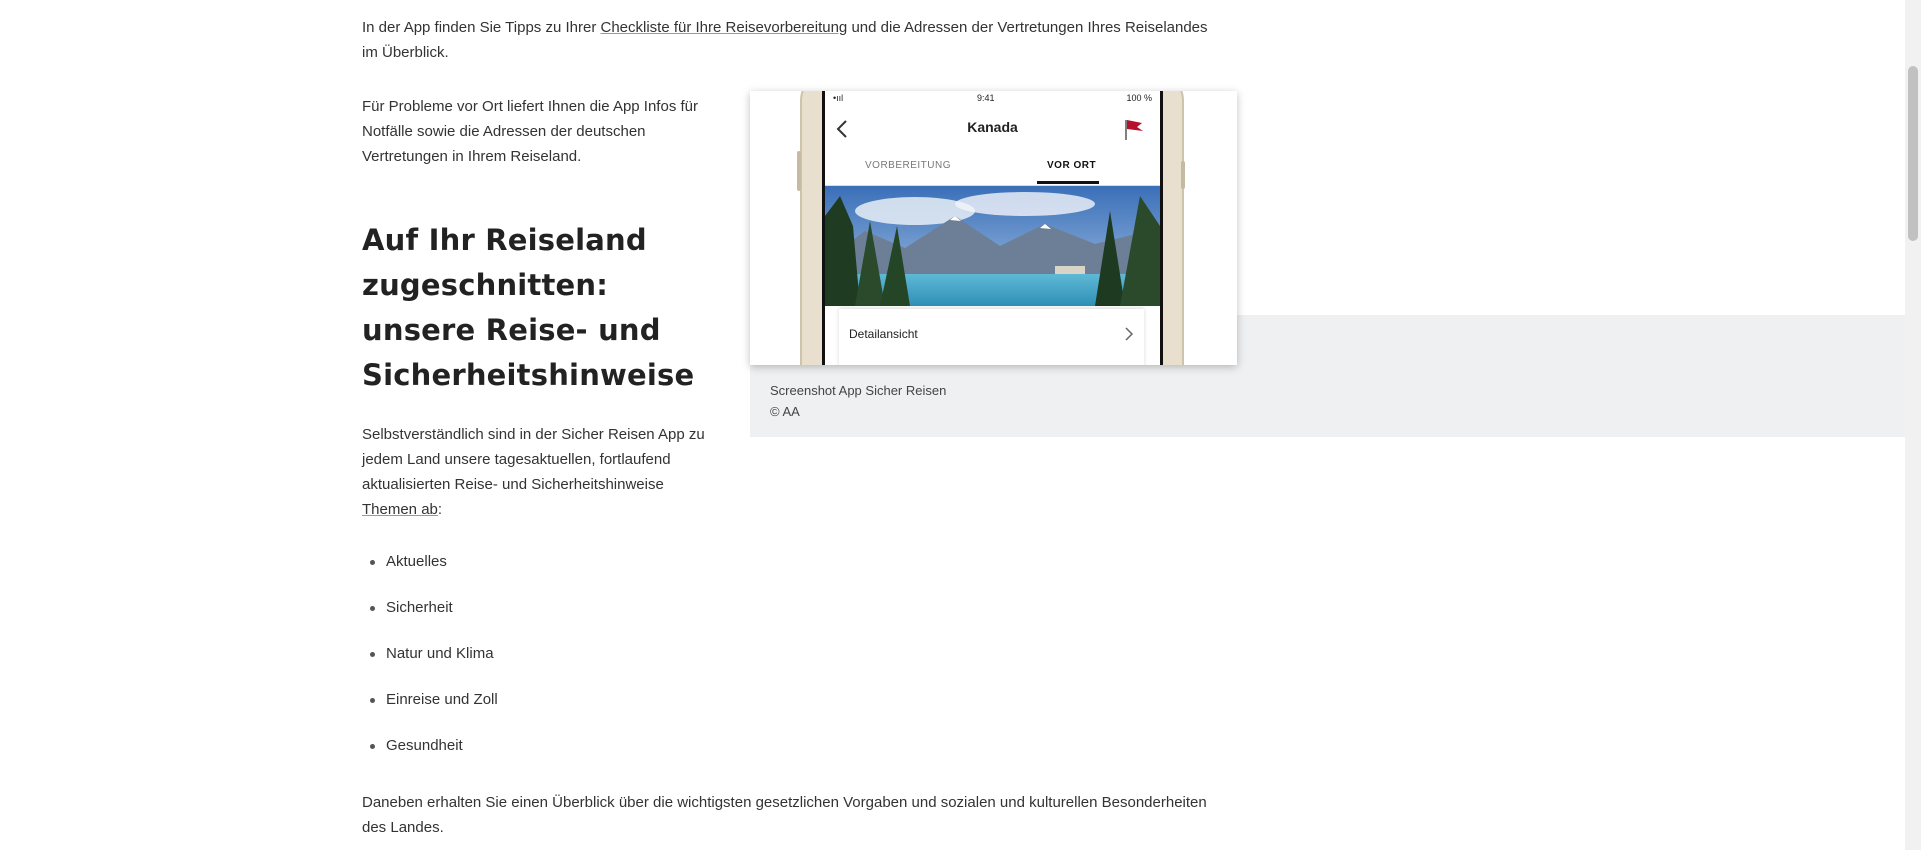 This screenshot has width=1921, height=850. I want to click on hint-item: Gesundheit, so click(430, 755).